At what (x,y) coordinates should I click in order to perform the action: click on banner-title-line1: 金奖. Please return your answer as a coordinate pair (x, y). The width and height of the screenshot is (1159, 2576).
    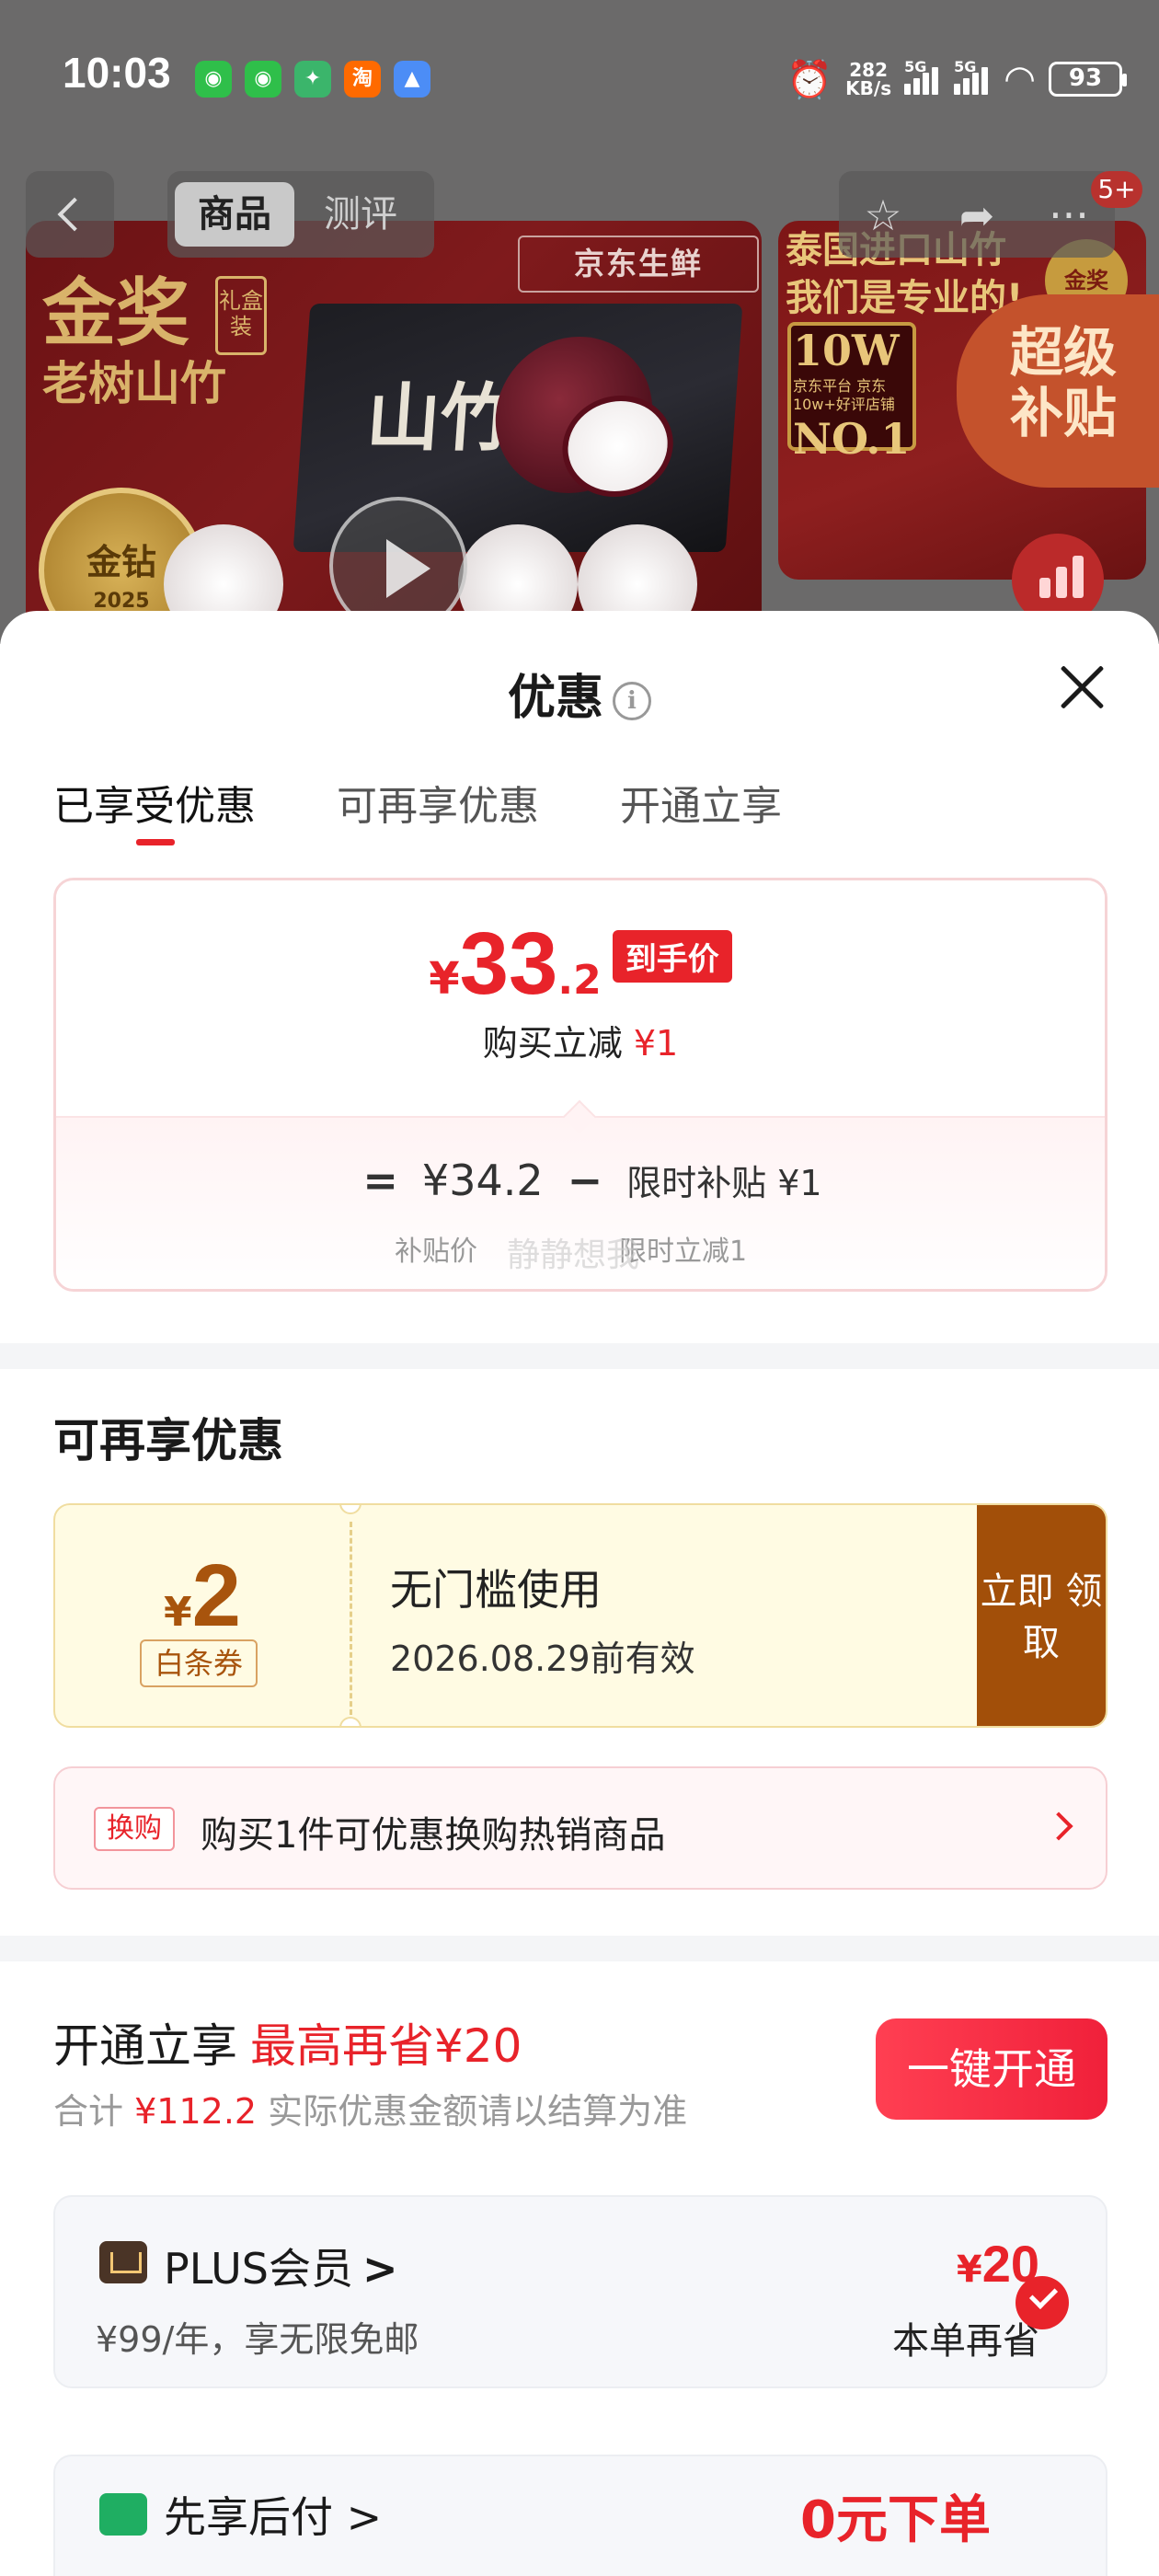
    Looking at the image, I should click on (115, 313).